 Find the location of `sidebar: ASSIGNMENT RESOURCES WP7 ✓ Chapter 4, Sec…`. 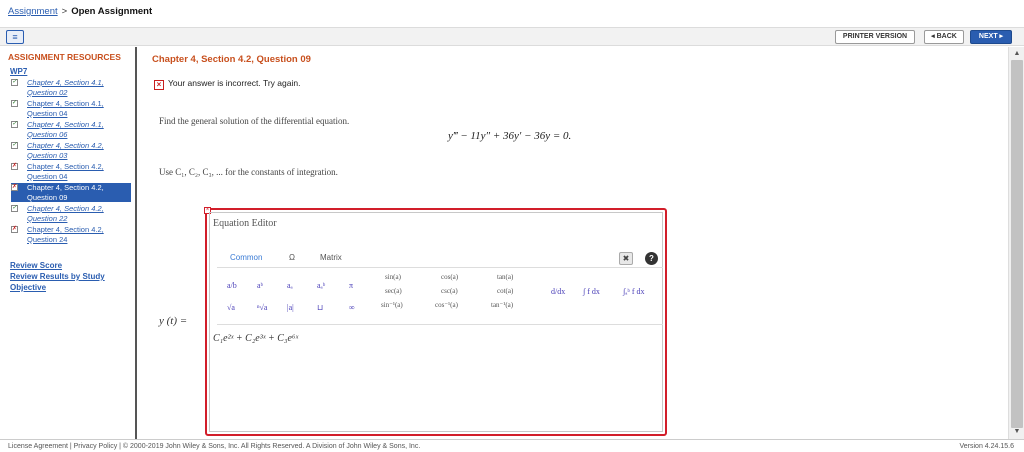

sidebar: ASSIGNMENT RESOURCES WP7 ✓ Chapter 4, Sec… is located at coordinates (68, 243).